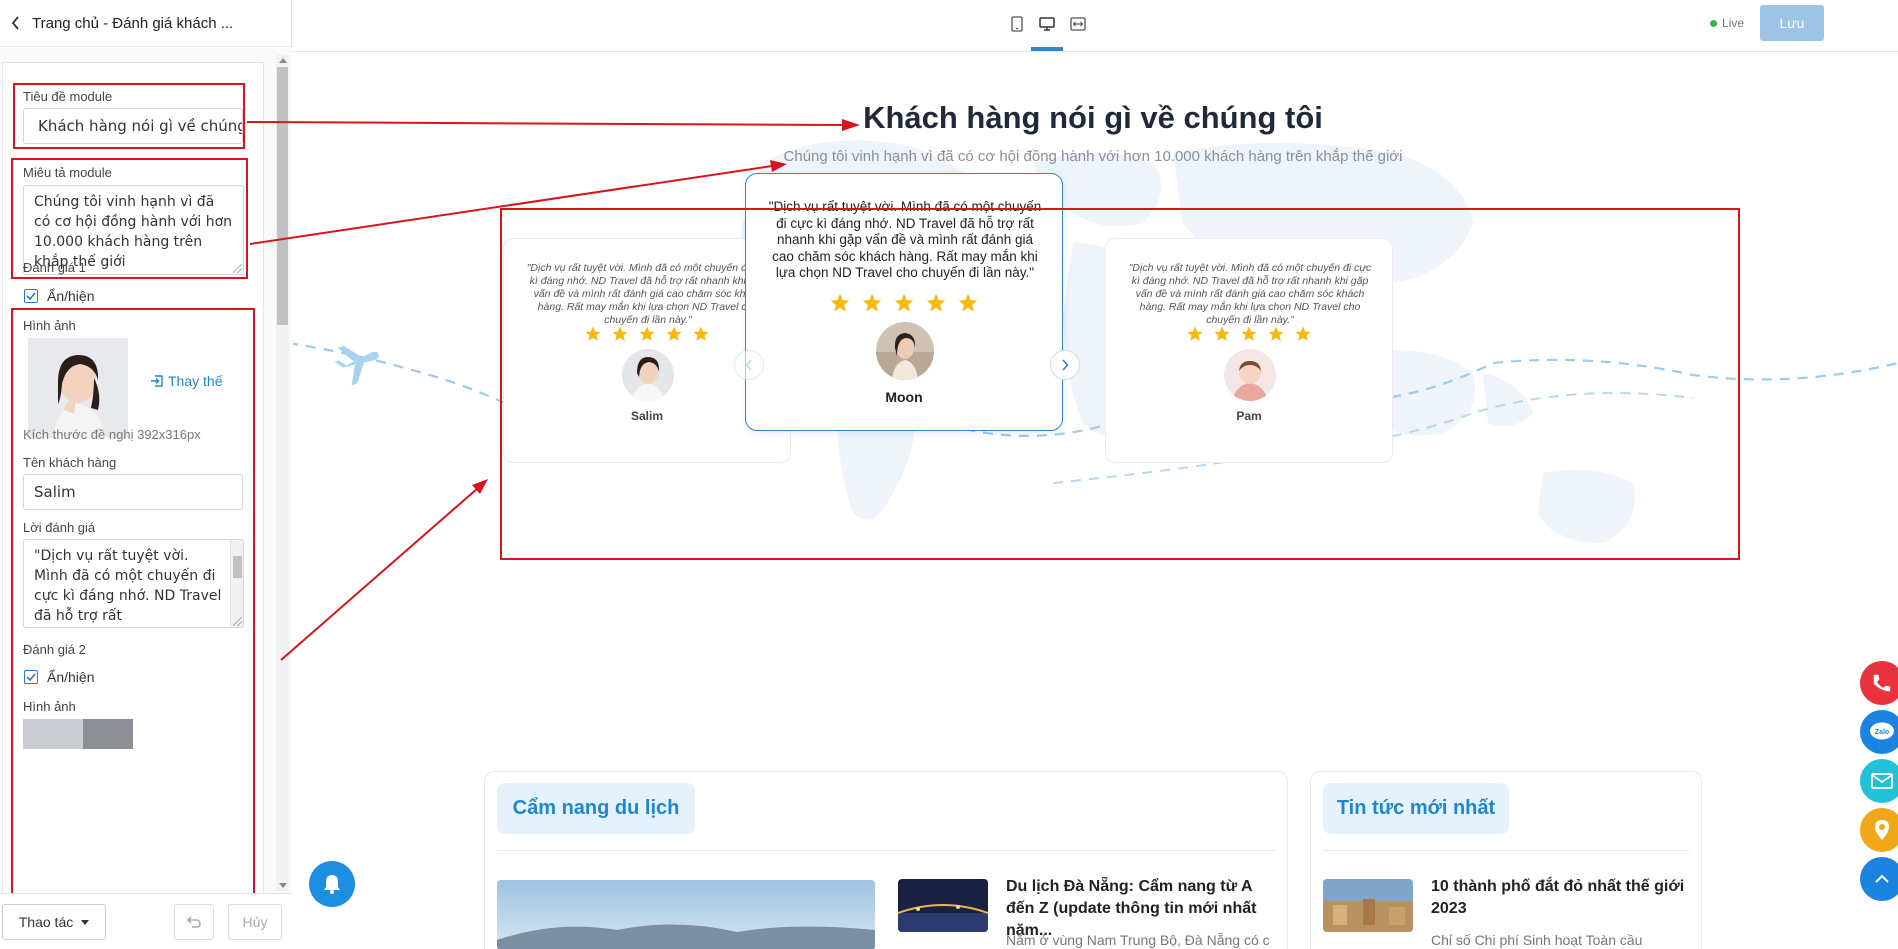 This screenshot has width=1898, height=949. Describe the element at coordinates (59, 527) in the screenshot. I see `review-text-label: Lời đánh giá` at that location.